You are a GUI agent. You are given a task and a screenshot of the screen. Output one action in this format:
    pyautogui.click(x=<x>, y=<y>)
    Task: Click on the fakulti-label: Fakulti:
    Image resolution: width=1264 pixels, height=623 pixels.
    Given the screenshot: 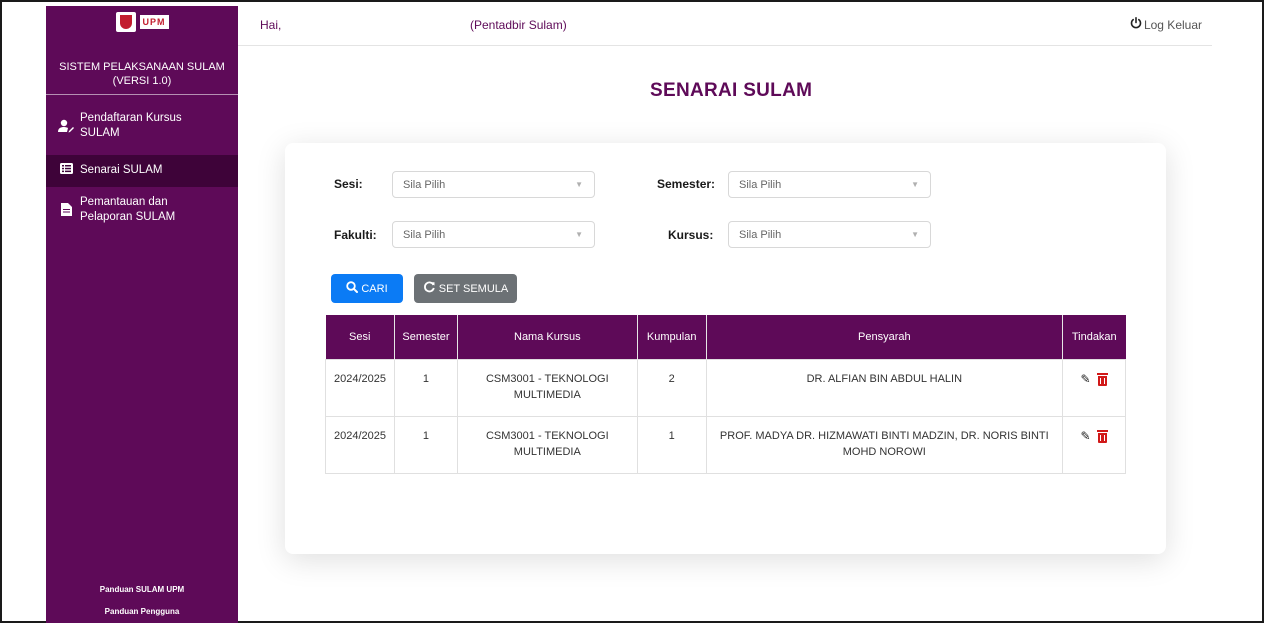 What is the action you would take?
    pyautogui.click(x=355, y=235)
    